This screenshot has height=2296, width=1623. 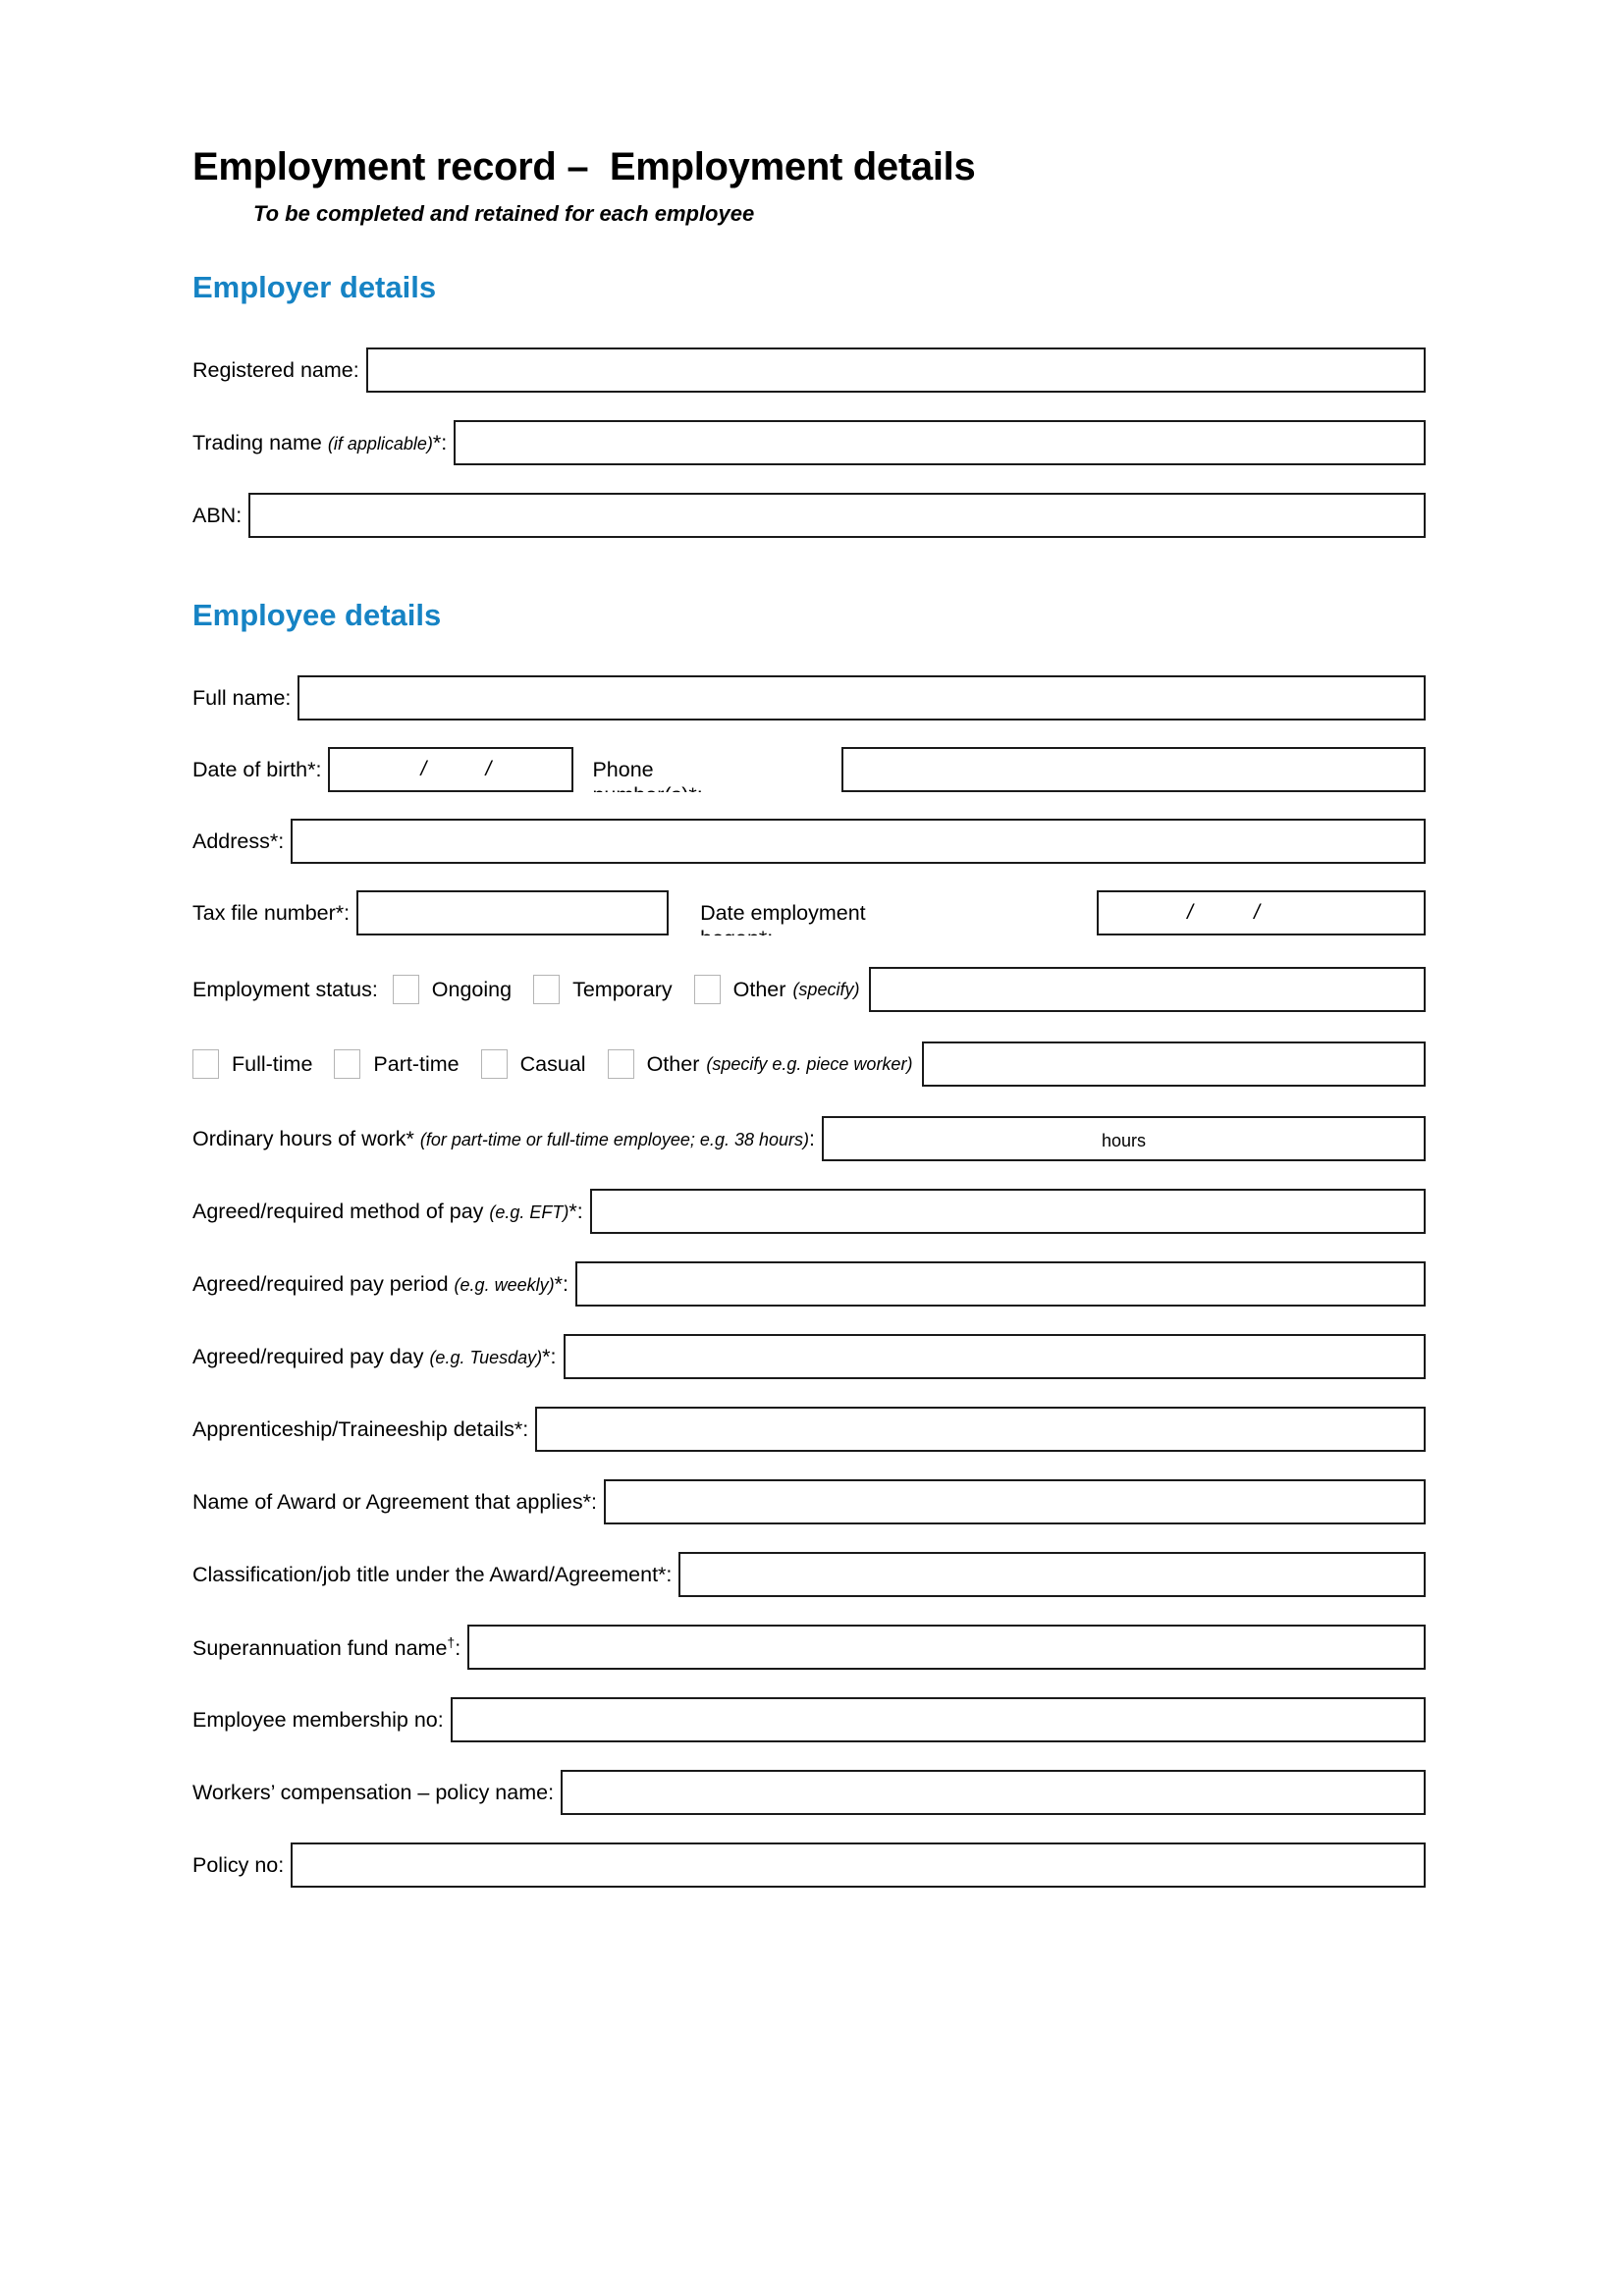 I want to click on phone-label: Phone number(s)*:, so click(x=716, y=775).